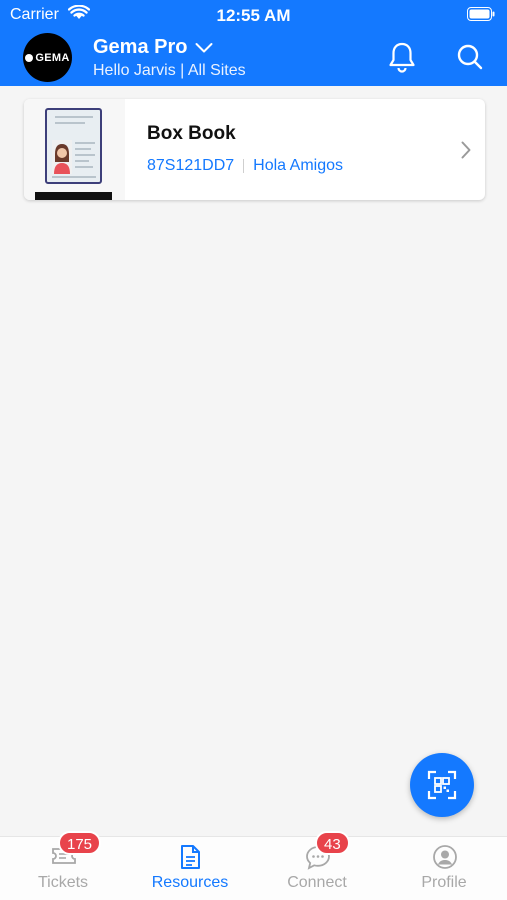 The height and width of the screenshot is (900, 507). What do you see at coordinates (402, 59) in the screenshot?
I see `notifications-icon` at bounding box center [402, 59].